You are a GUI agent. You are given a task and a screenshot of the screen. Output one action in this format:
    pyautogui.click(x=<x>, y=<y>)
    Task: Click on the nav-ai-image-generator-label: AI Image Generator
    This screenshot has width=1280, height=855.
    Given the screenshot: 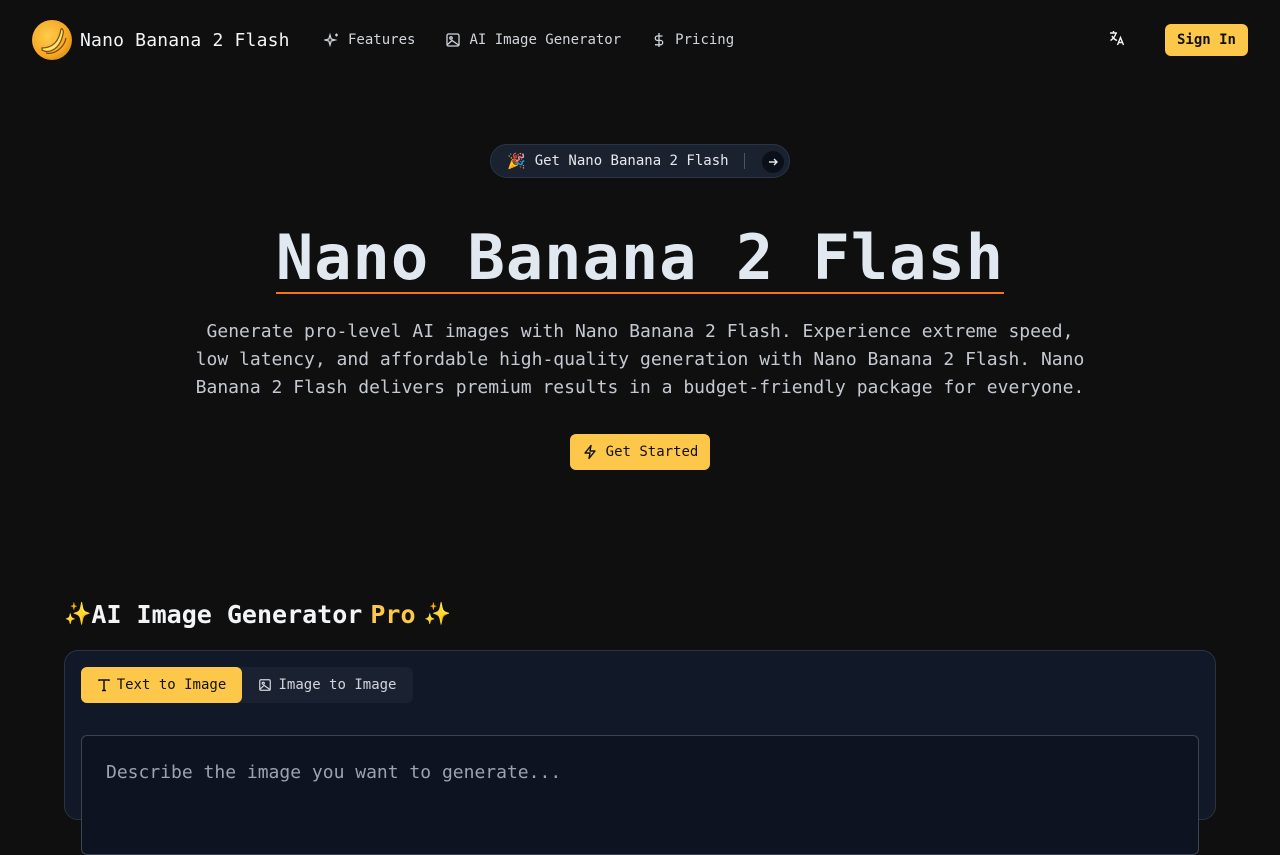 What is the action you would take?
    pyautogui.click(x=545, y=40)
    